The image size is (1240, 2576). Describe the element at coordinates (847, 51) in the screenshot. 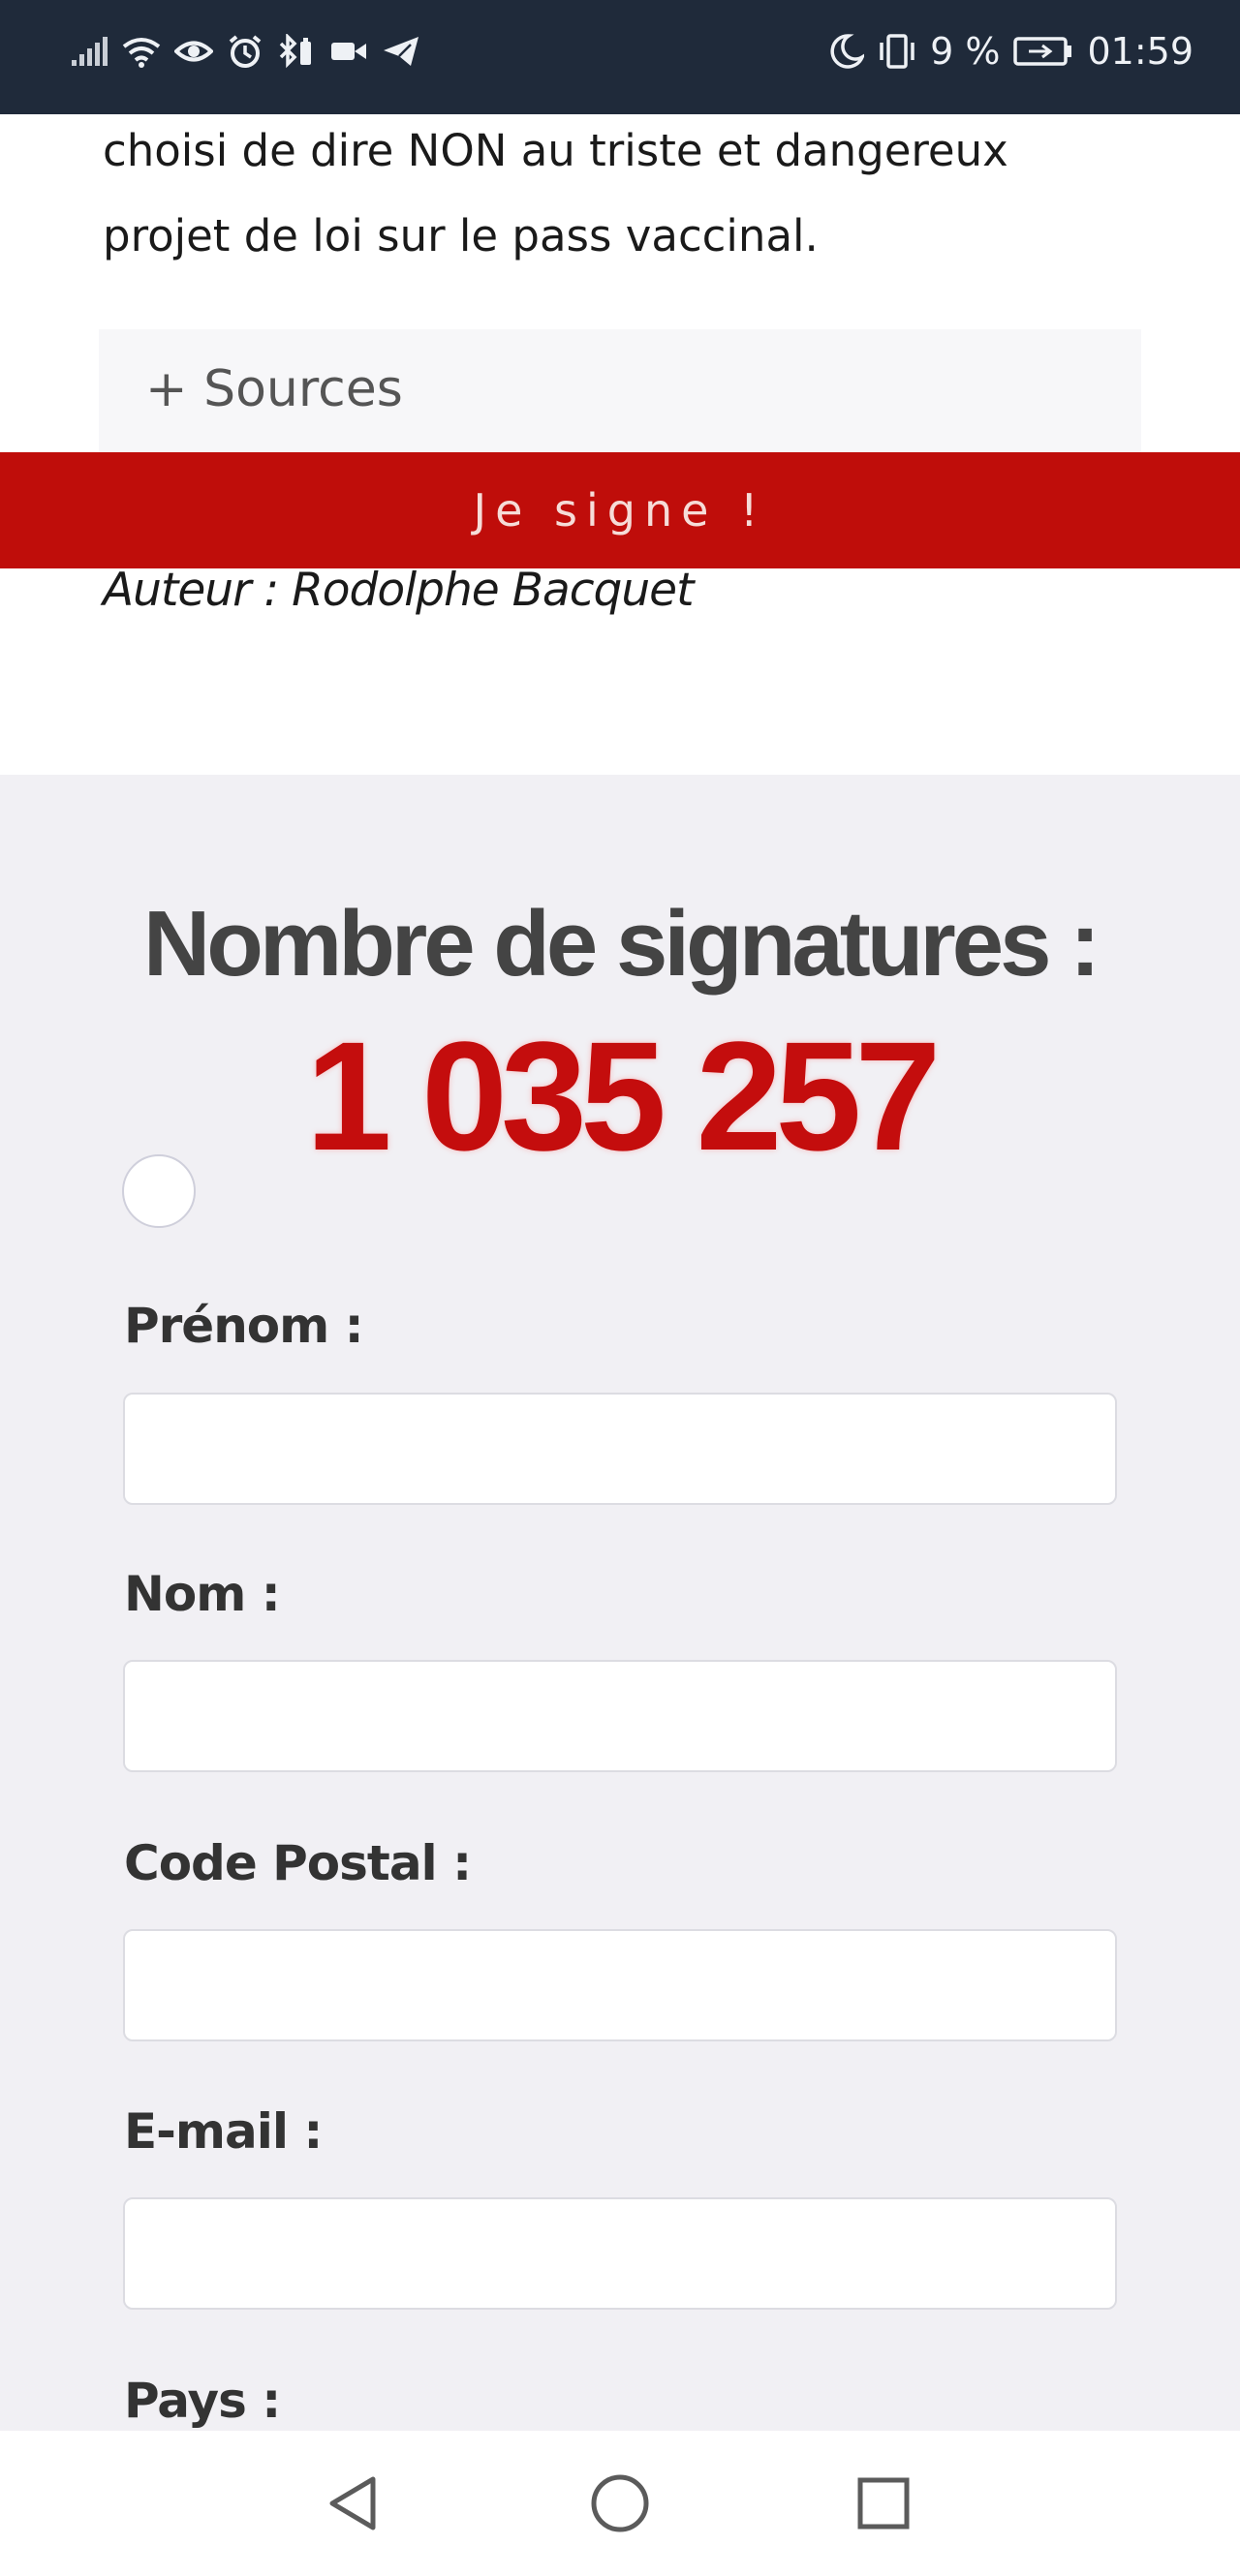

I see `moon-icon` at that location.